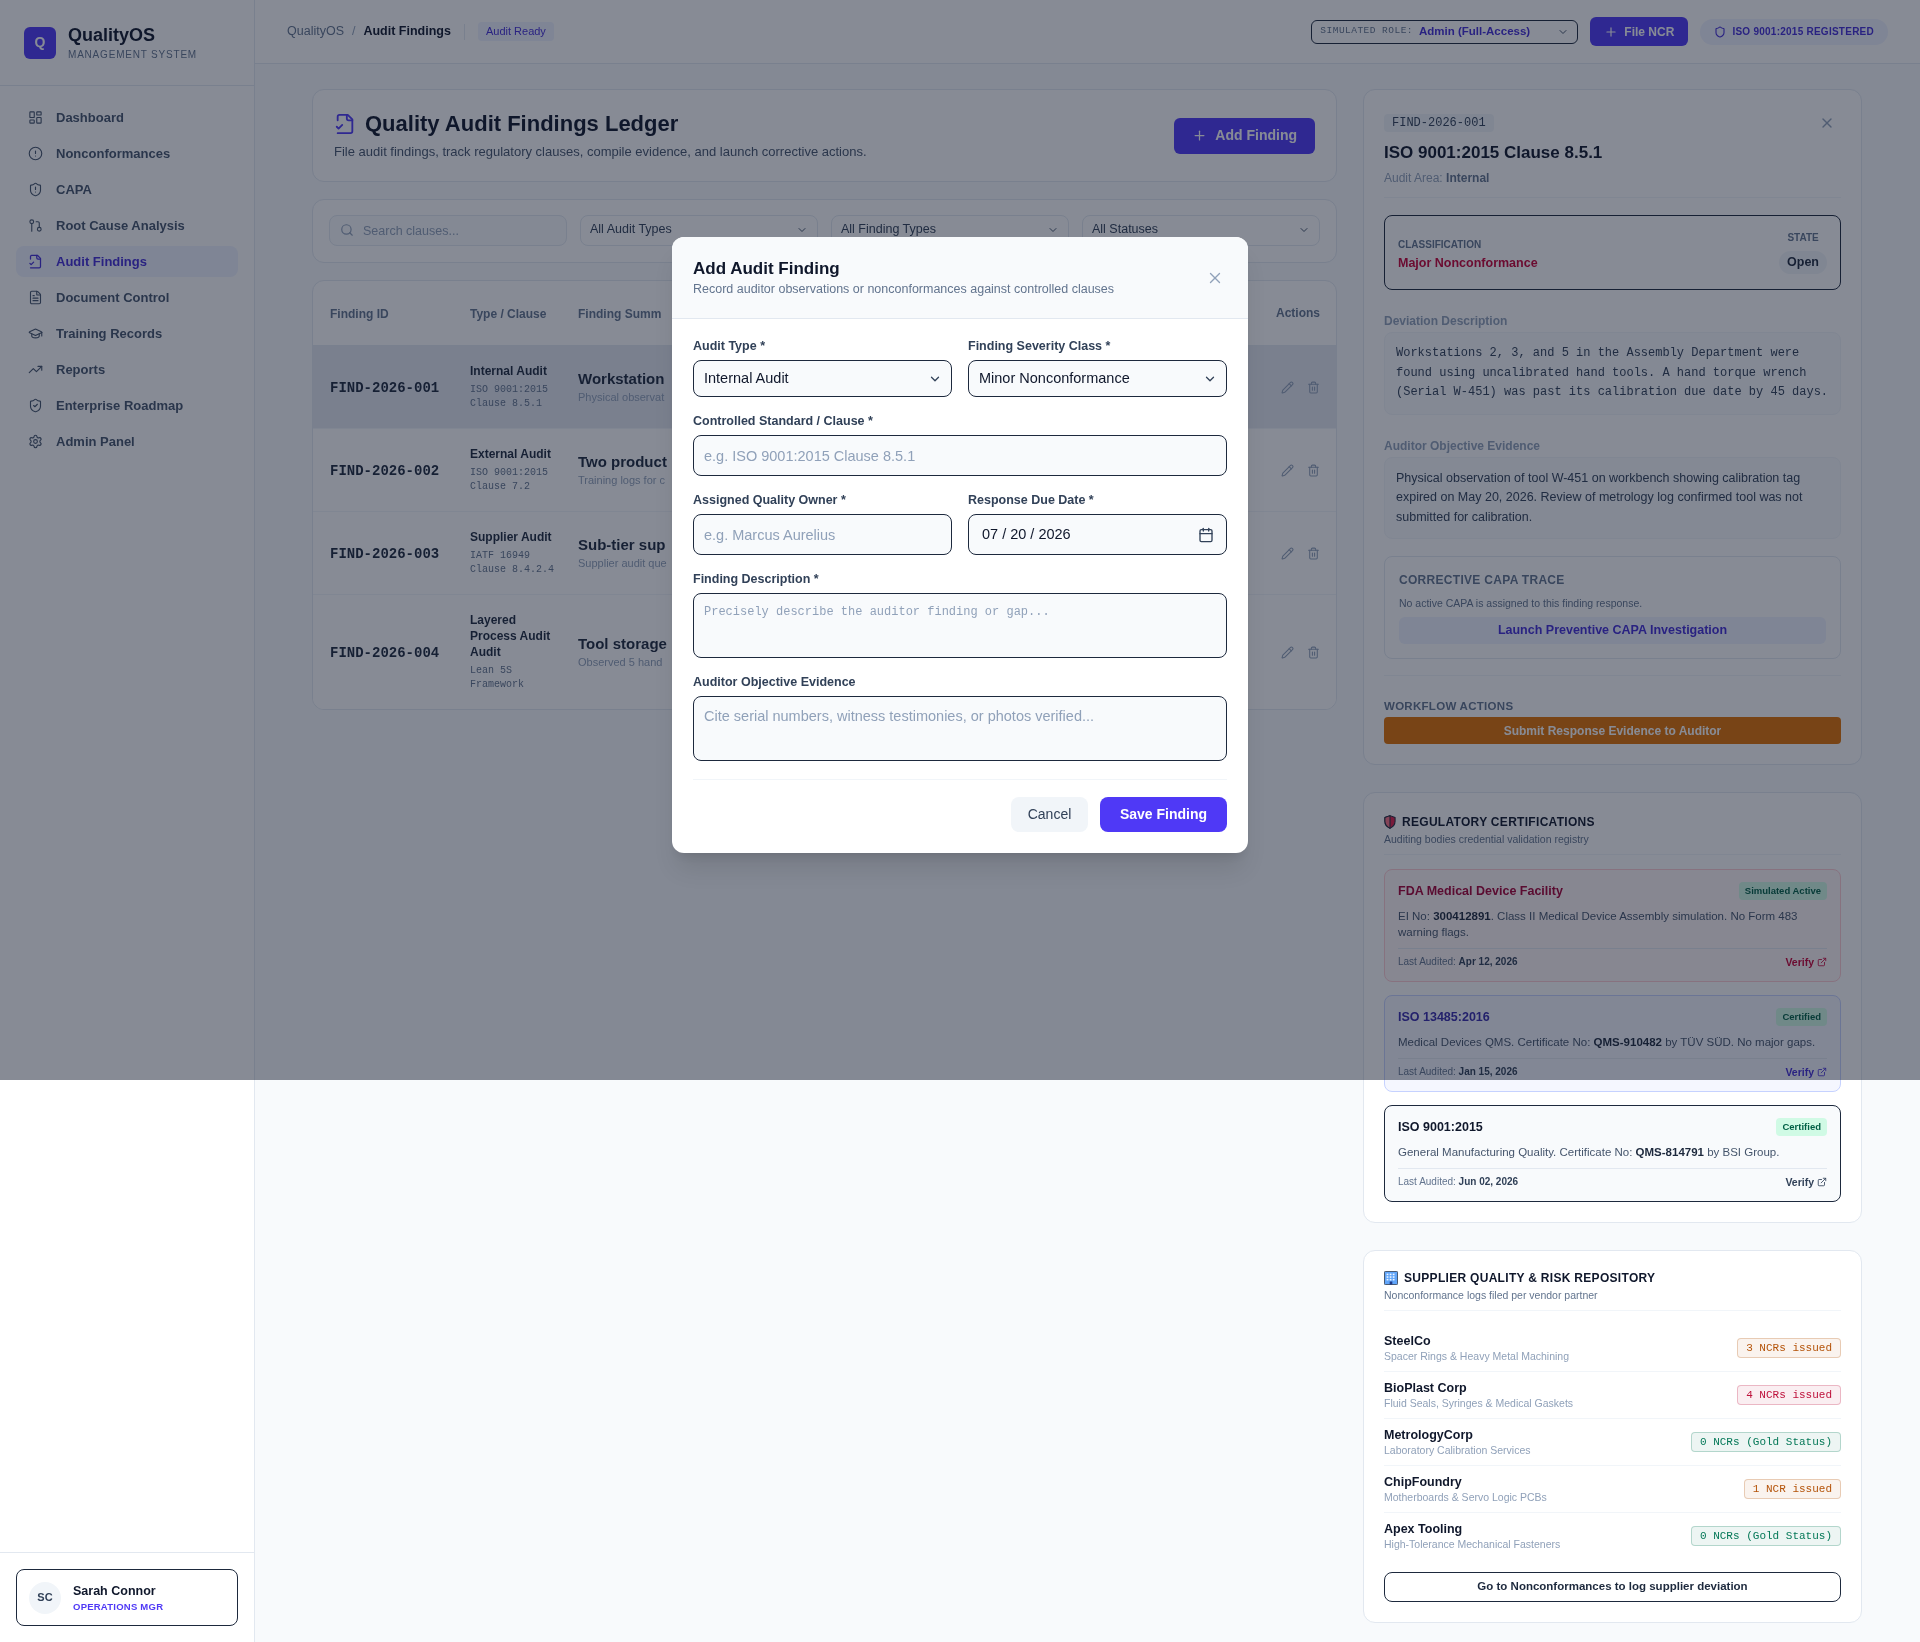  Describe the element at coordinates (622, 644) in the screenshot. I see `finding-title: Tool storage` at that location.